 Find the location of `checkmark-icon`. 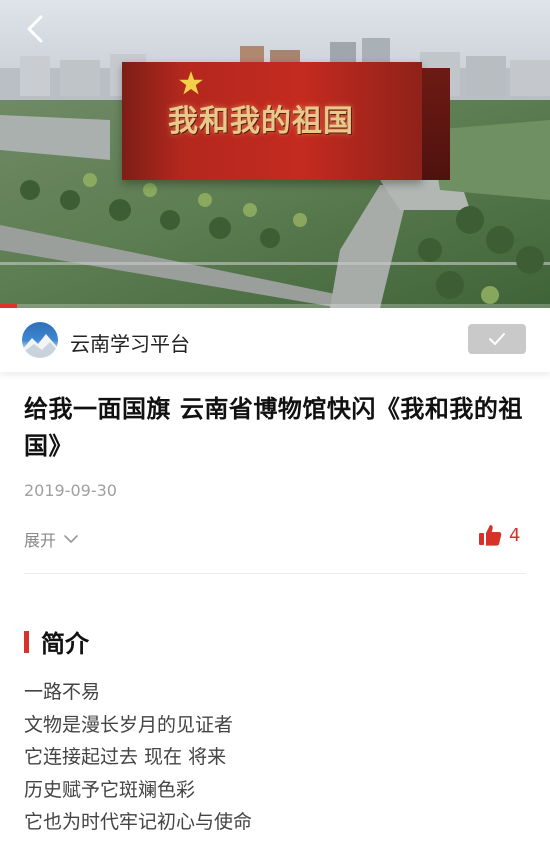

checkmark-icon is located at coordinates (497, 339).